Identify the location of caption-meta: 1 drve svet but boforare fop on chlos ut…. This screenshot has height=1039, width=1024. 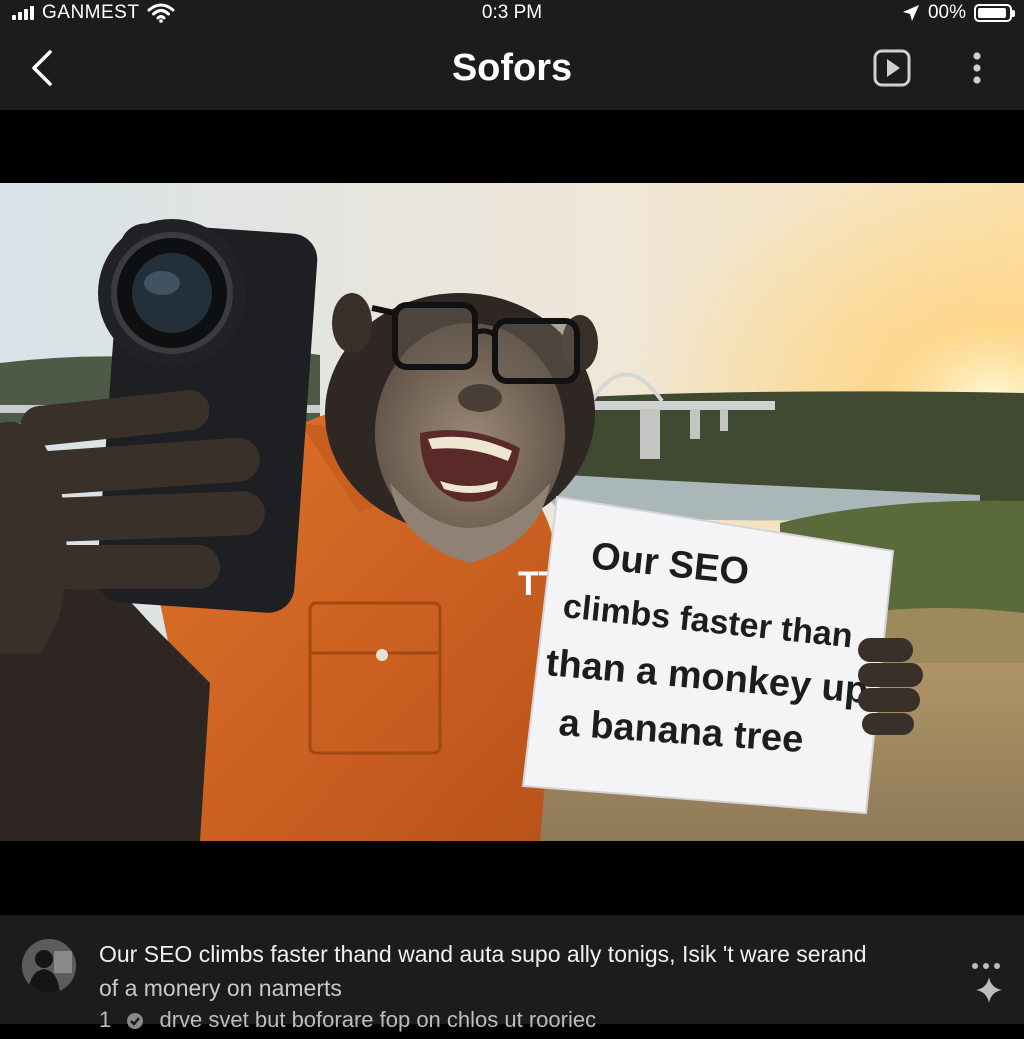
(519, 1023).